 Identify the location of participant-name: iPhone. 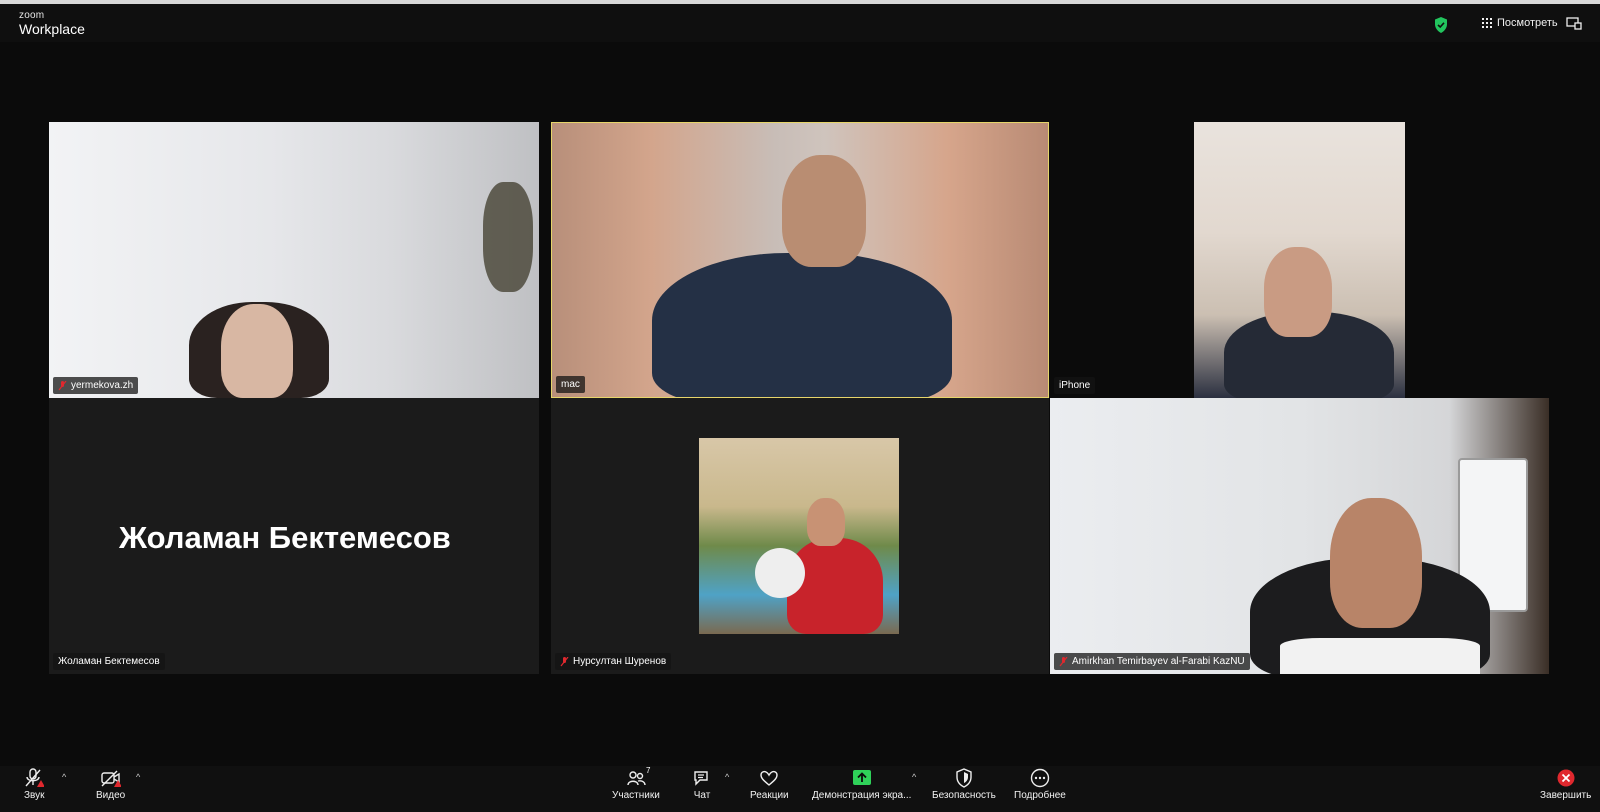
(1075, 385).